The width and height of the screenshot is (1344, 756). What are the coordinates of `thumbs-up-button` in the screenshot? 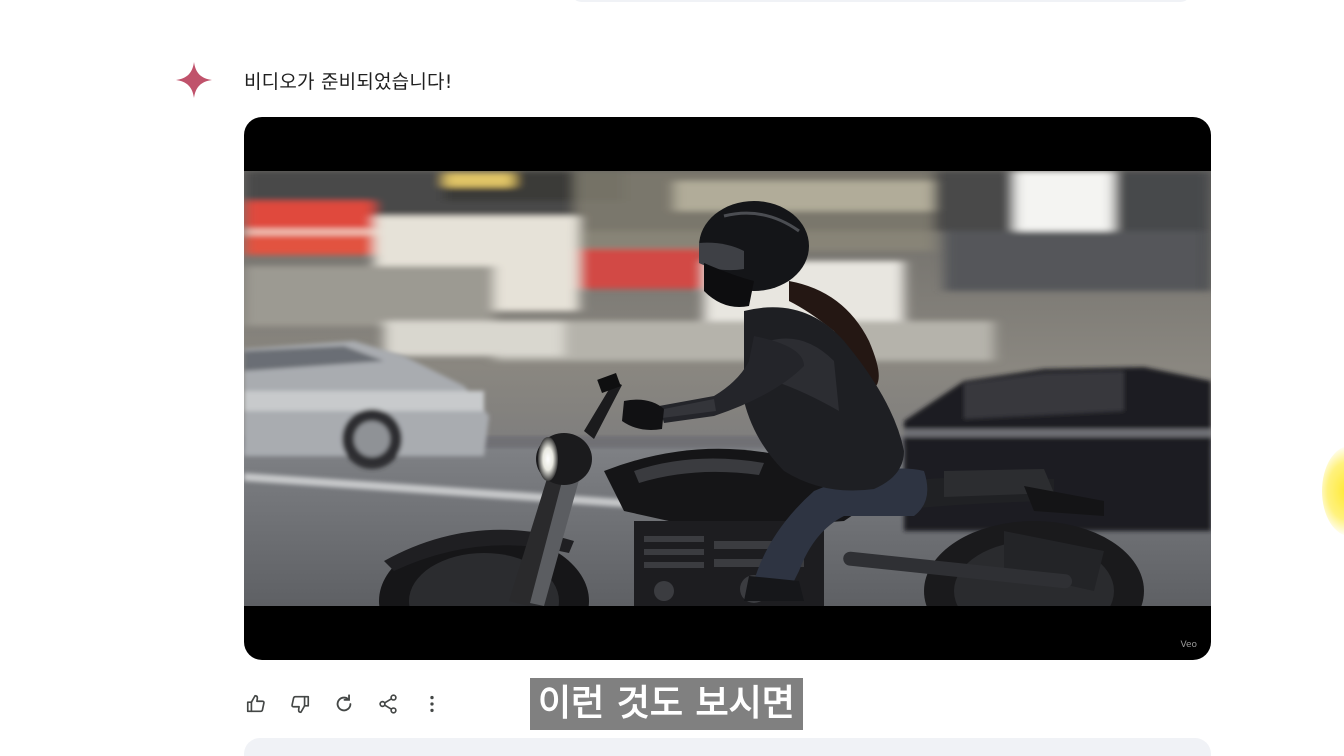 It's located at (256, 704).